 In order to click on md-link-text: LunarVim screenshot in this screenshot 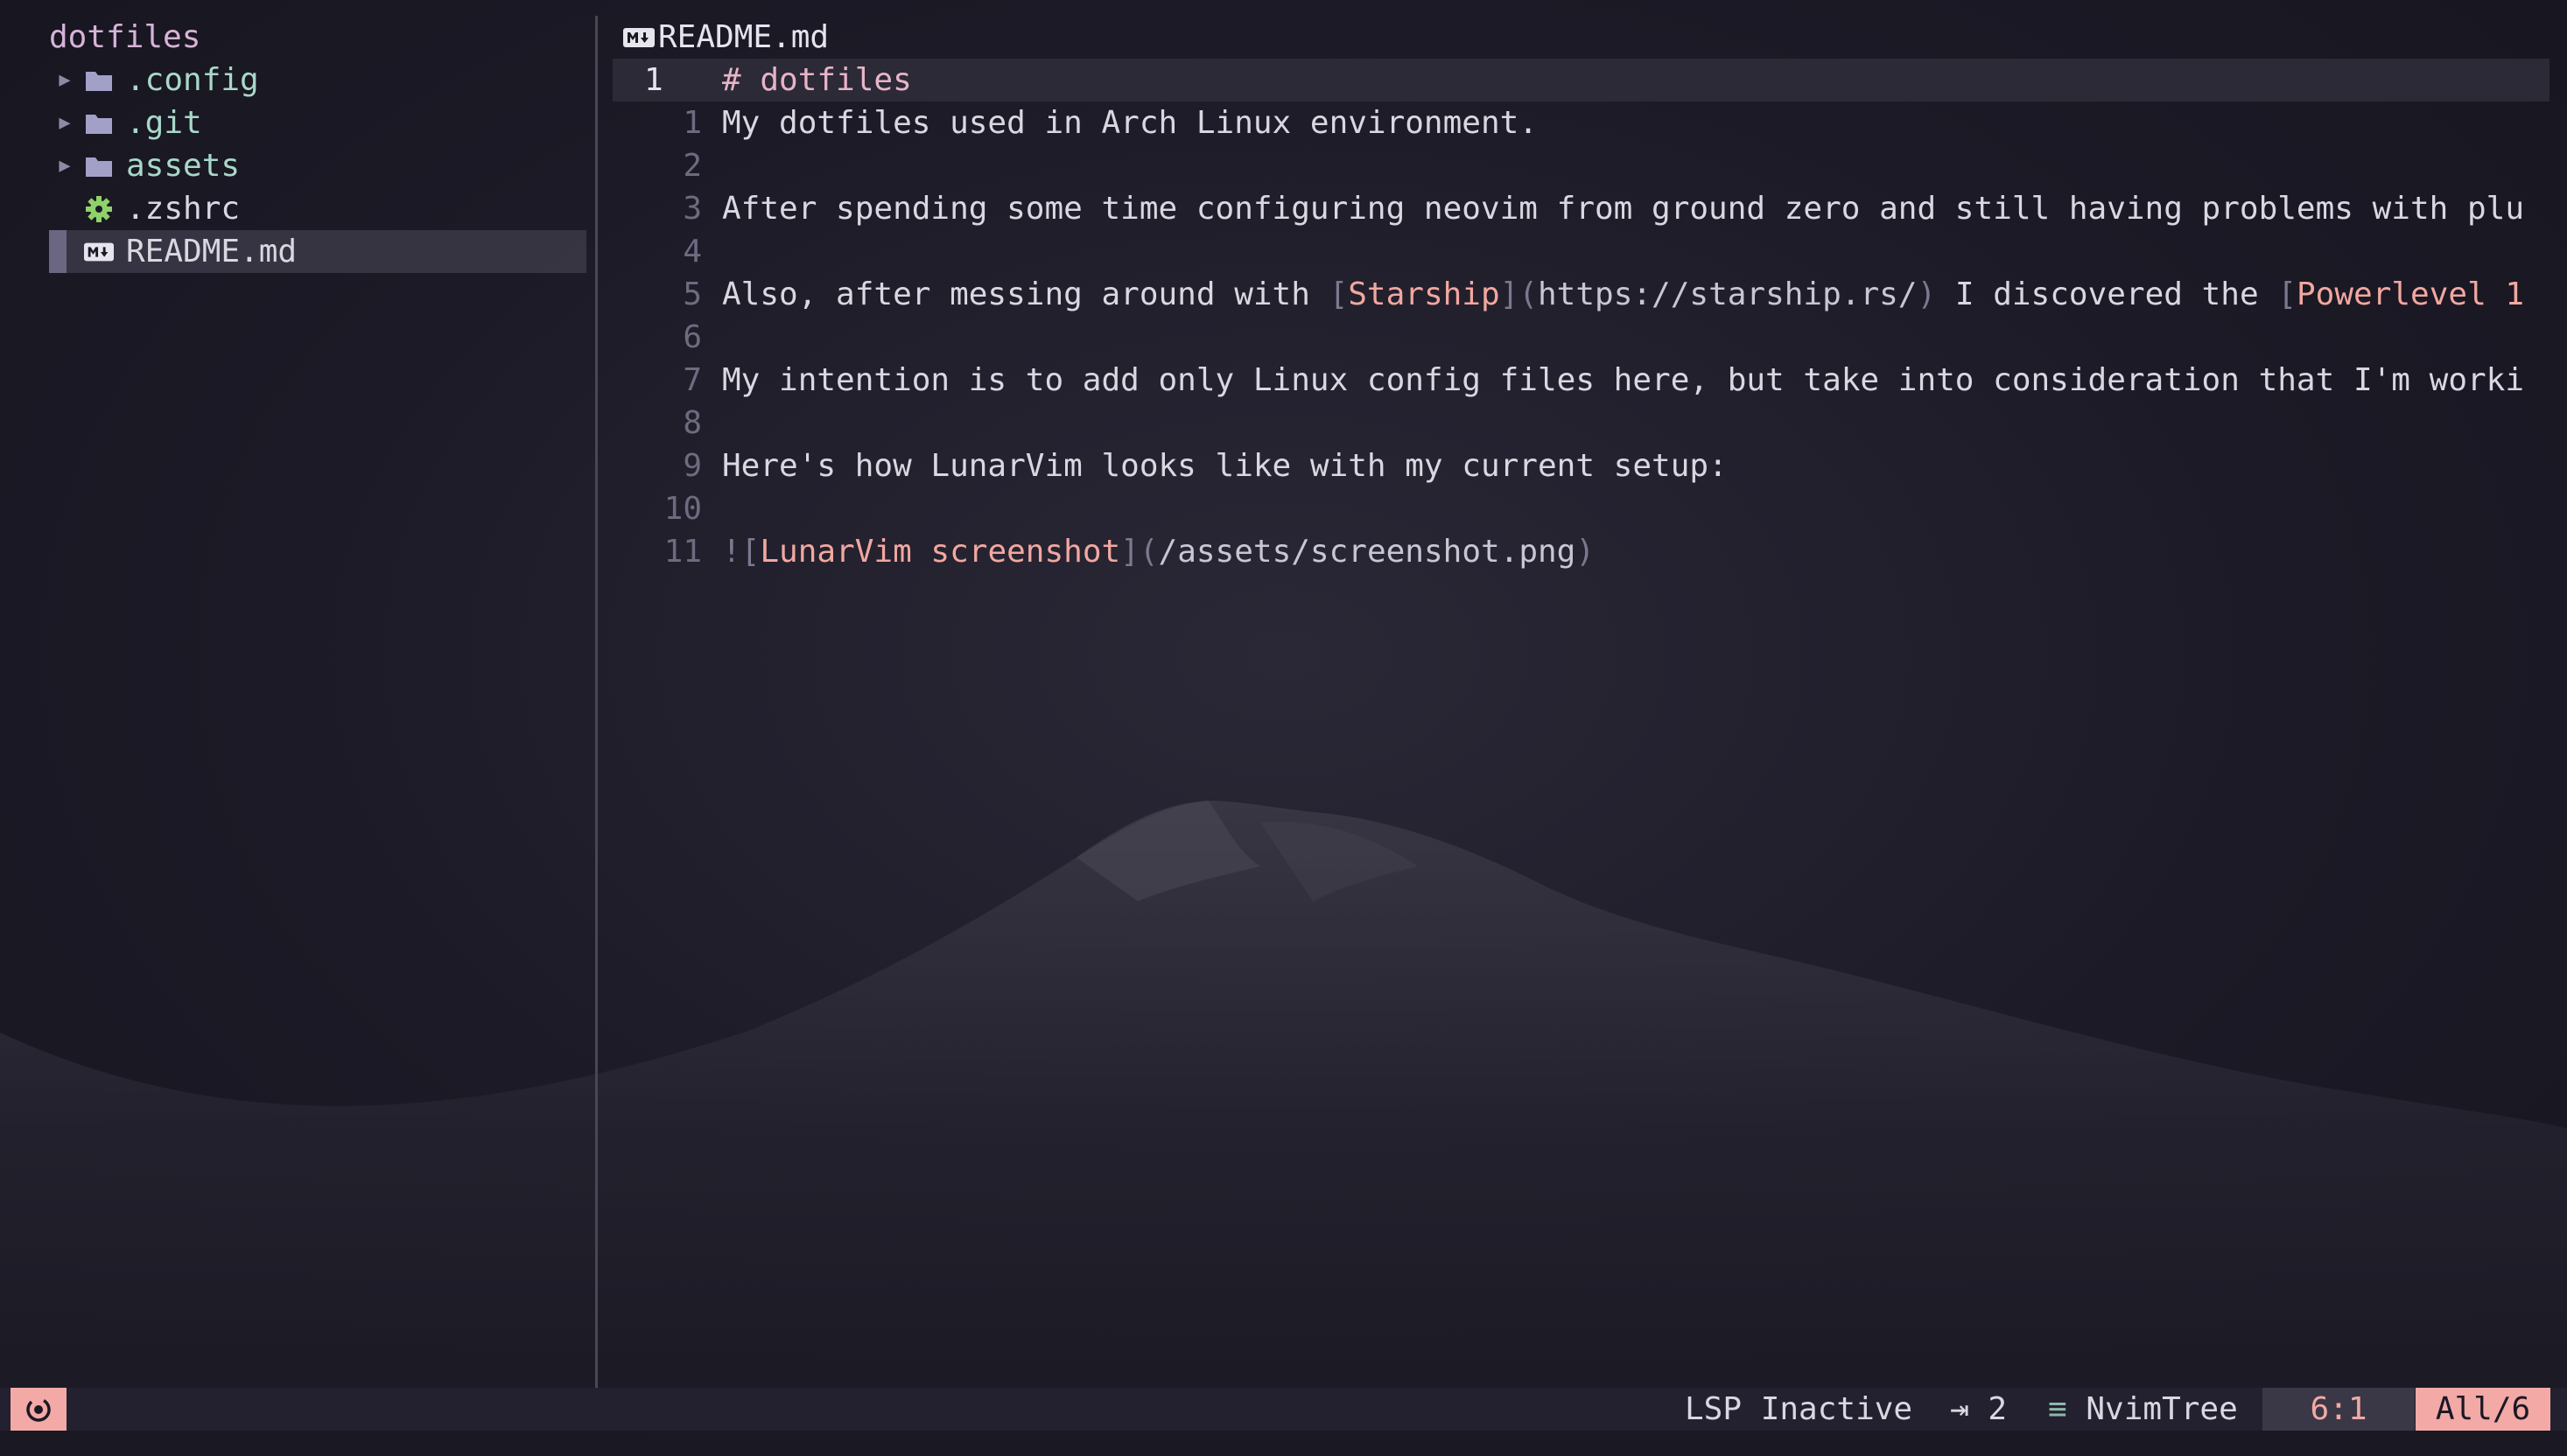, I will do `click(940, 552)`.